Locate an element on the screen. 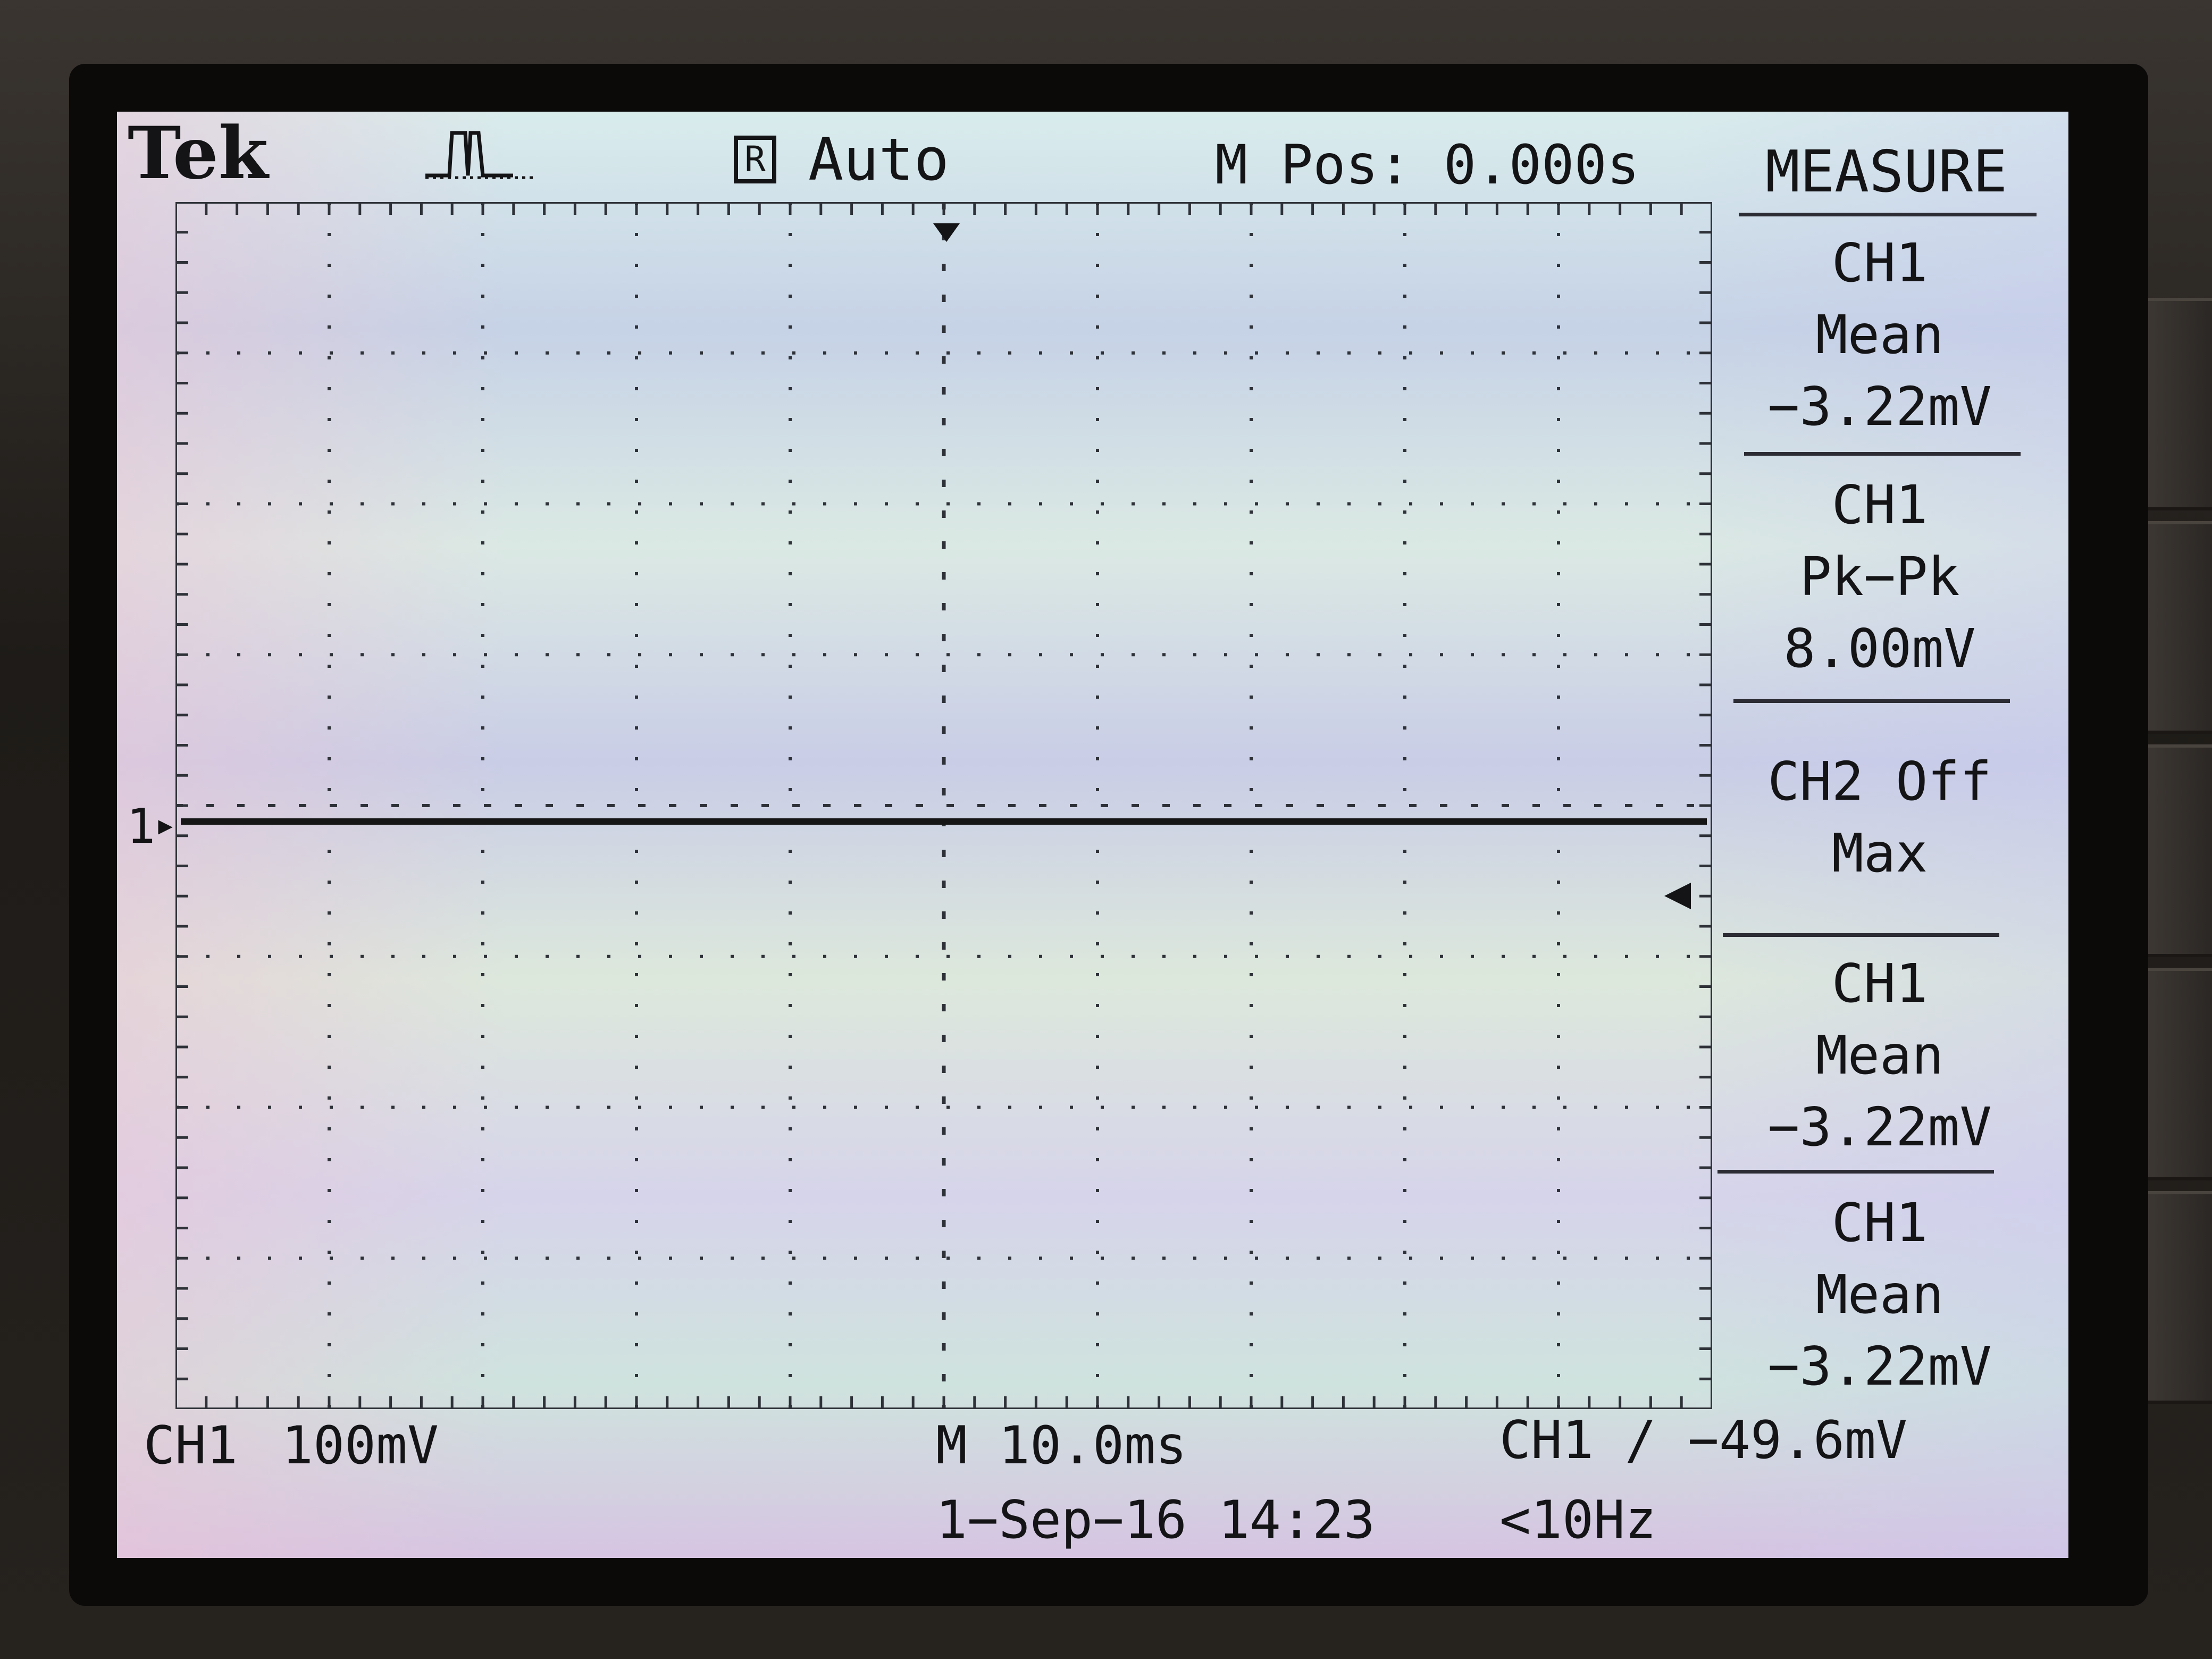 The image size is (2212, 1659). run-indicator: R is located at coordinates (755, 159).